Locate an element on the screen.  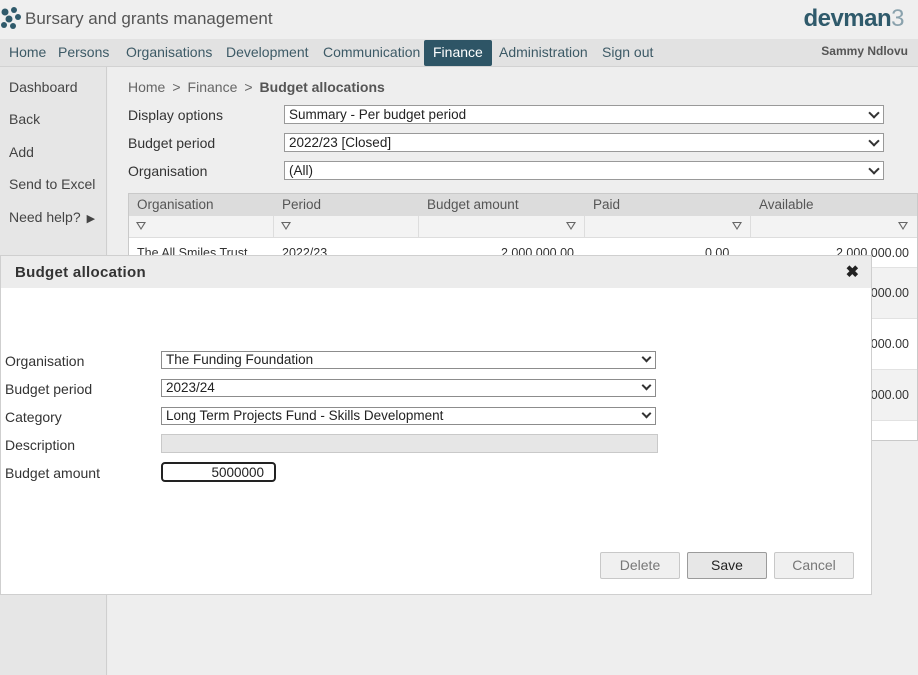
budget-amount-field-label: Budget amount is located at coordinates (52, 473).